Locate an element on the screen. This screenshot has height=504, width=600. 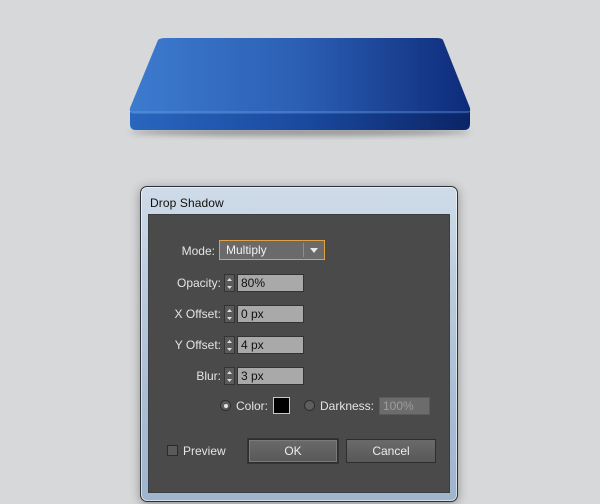
dialog-title: Drop Shadow is located at coordinates (187, 203).